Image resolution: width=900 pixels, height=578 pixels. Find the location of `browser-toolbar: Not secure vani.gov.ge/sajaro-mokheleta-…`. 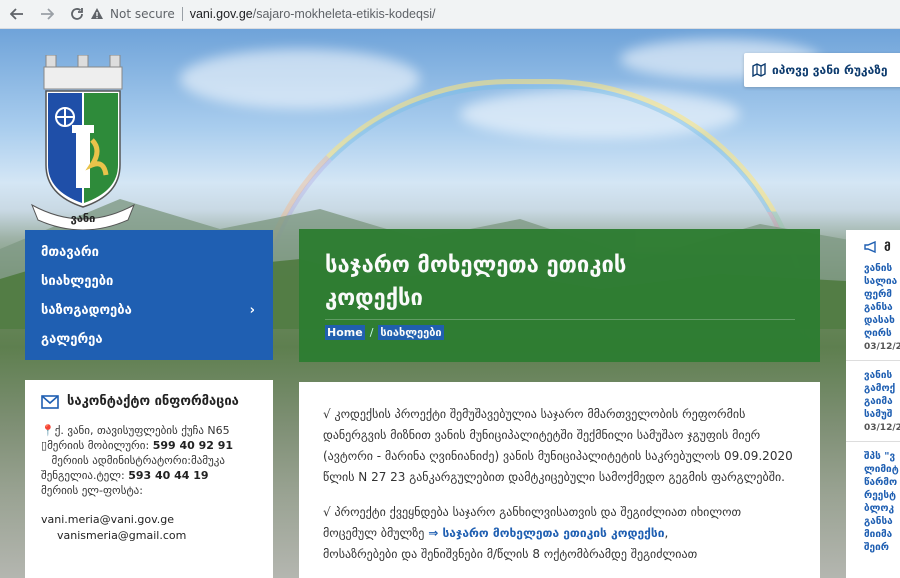

browser-toolbar: Not secure vani.gov.ge/sajaro-mokheleta-… is located at coordinates (450, 14).